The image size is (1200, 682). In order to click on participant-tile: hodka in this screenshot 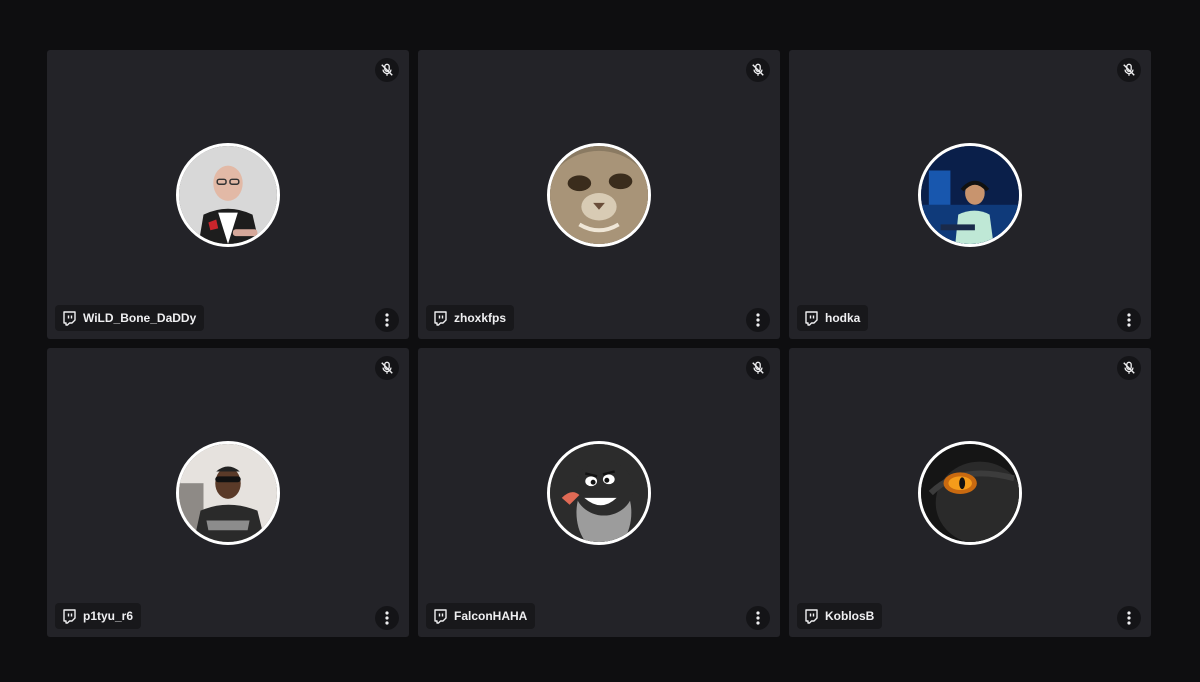, I will do `click(970, 194)`.